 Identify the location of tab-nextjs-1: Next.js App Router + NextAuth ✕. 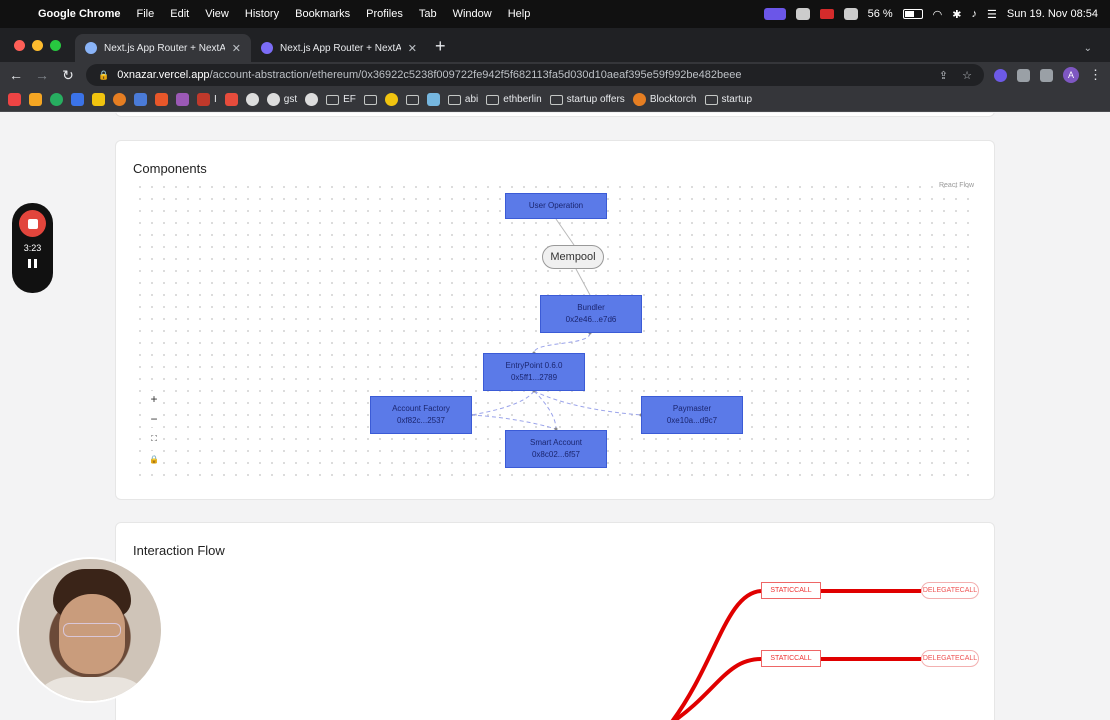
(163, 48).